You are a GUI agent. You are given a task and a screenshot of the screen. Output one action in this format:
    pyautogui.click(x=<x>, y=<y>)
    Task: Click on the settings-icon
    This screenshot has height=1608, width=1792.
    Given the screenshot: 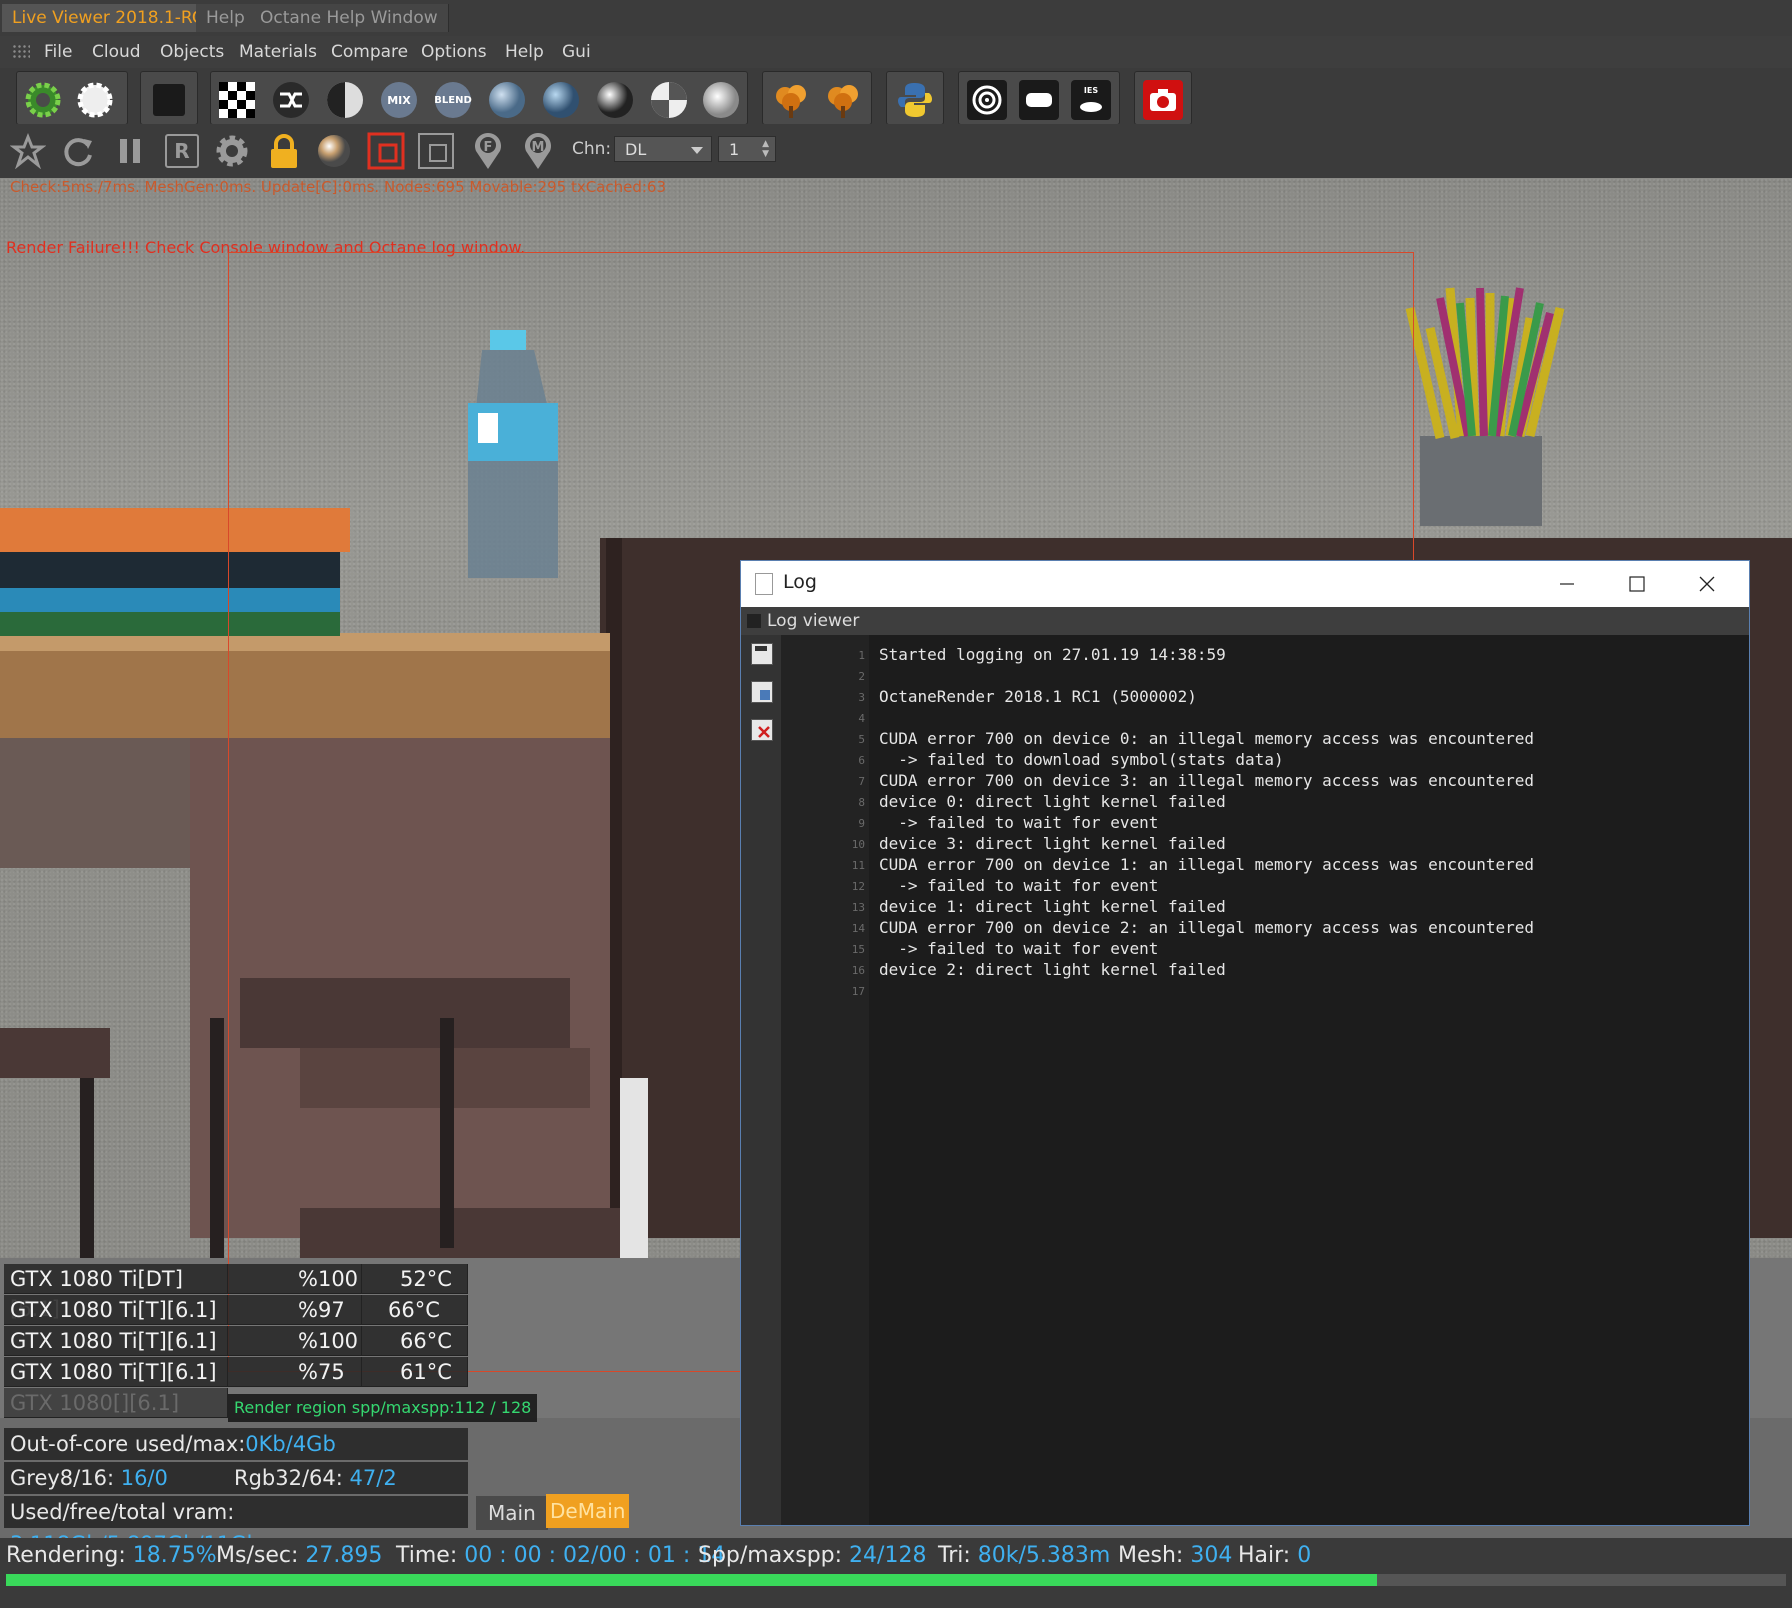 What is the action you would take?
    pyautogui.click(x=232, y=151)
    